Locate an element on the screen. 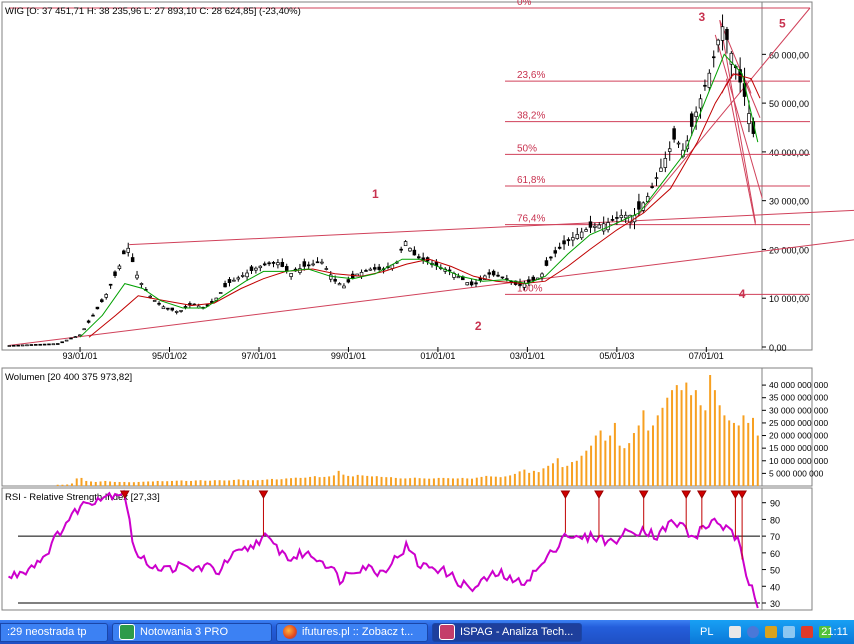  wave-label: 5 is located at coordinates (782, 24).